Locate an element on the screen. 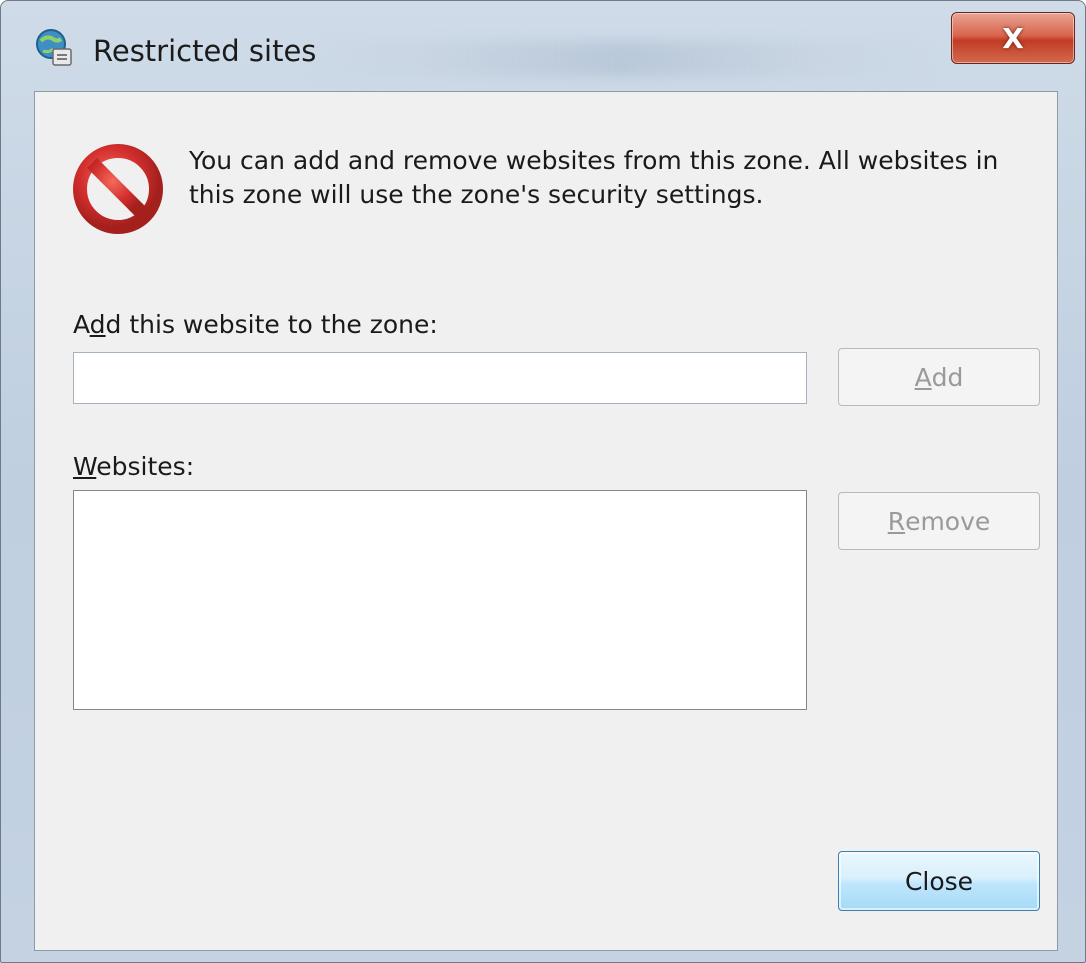 This screenshot has height=963, width=1086. remove-button: Remove is located at coordinates (939, 521).